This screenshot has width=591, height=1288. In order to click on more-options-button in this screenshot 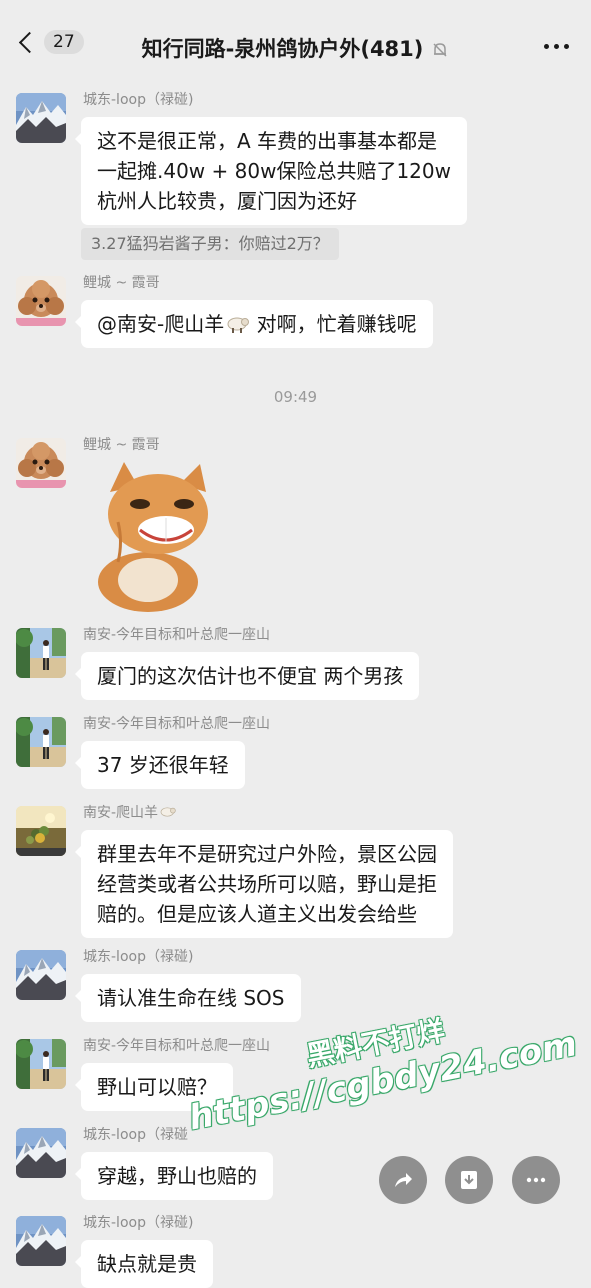, I will do `click(556, 46)`.